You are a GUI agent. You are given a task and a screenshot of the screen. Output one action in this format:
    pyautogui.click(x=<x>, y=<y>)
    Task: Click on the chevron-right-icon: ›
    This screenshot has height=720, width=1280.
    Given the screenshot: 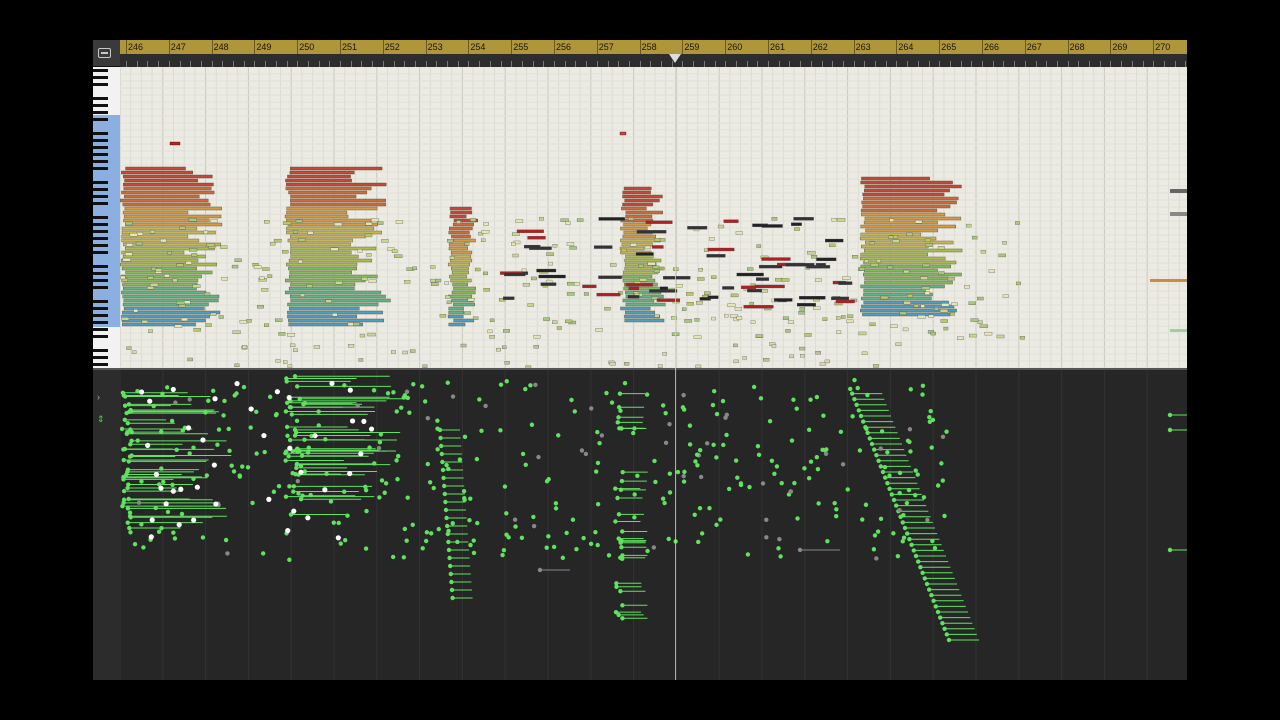 What is the action you would take?
    pyautogui.click(x=98, y=397)
    